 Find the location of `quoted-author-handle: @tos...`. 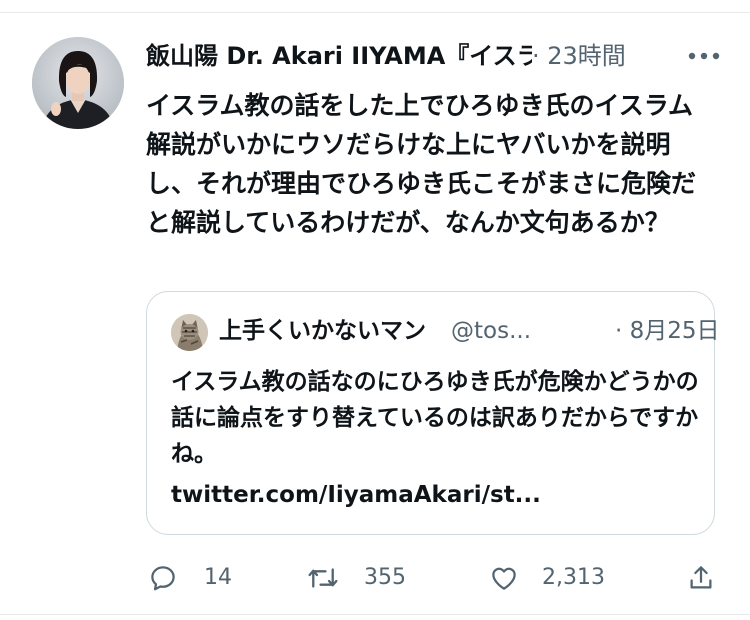

quoted-author-handle: @tos... is located at coordinates (491, 331).